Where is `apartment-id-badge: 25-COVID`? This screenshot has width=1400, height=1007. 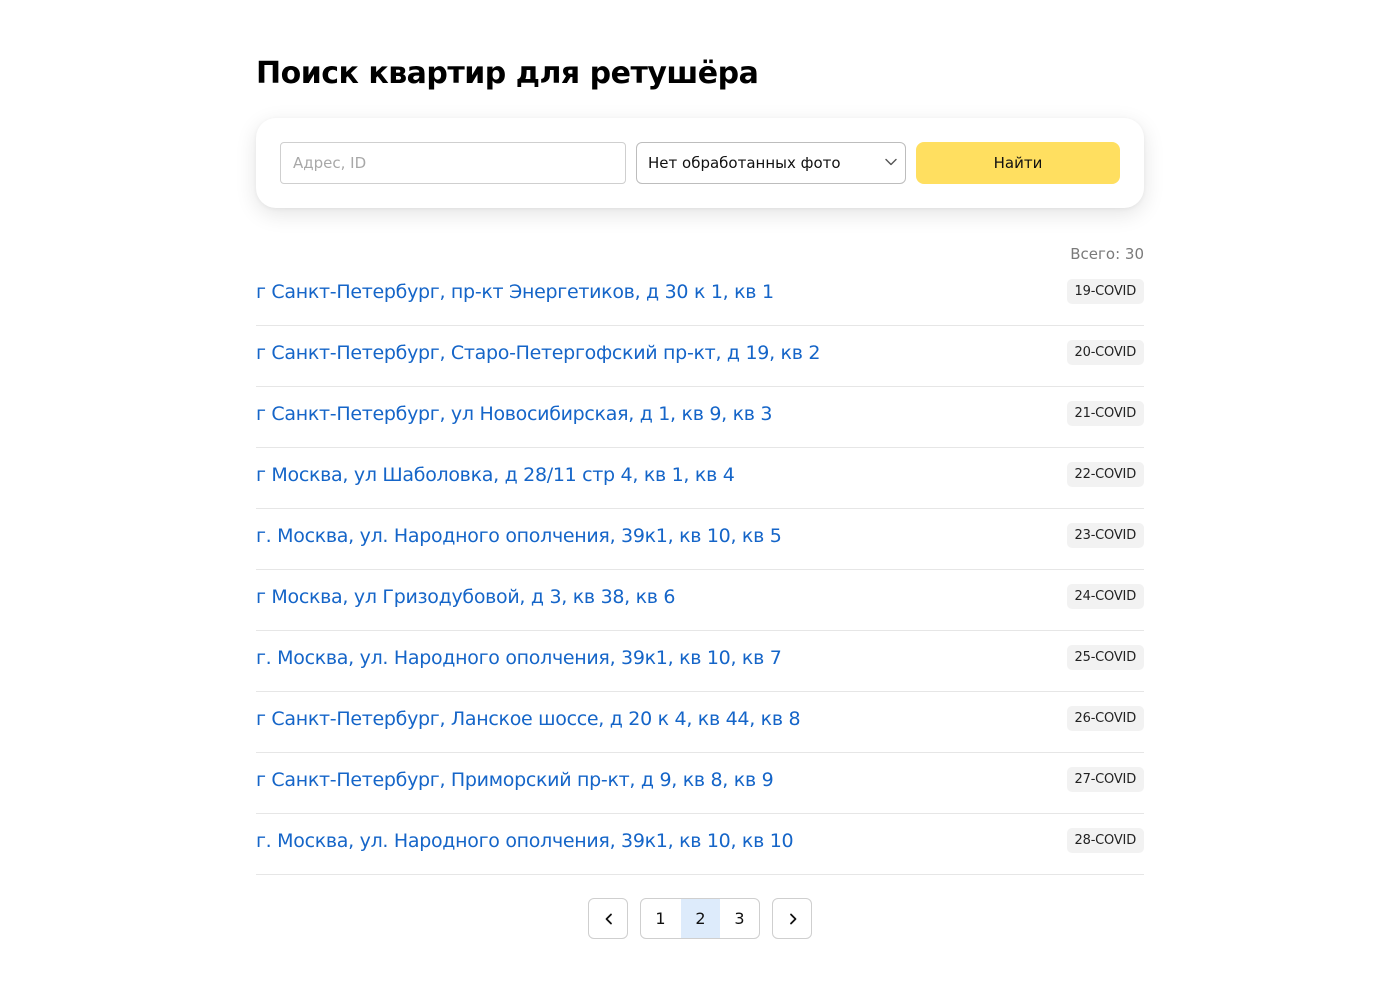 apartment-id-badge: 25-COVID is located at coordinates (1105, 657).